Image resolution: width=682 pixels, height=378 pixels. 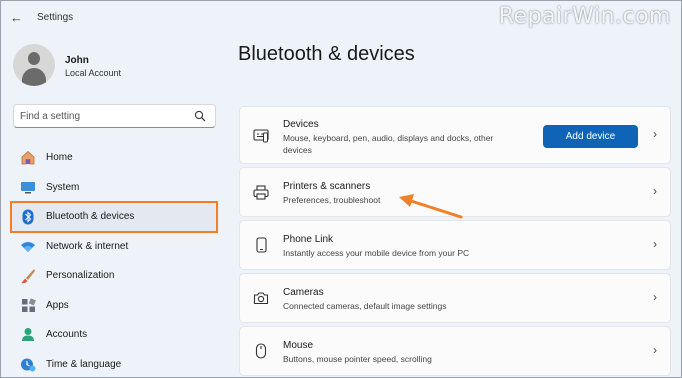 I want to click on back-arrow-icon: ←, so click(x=17, y=18).